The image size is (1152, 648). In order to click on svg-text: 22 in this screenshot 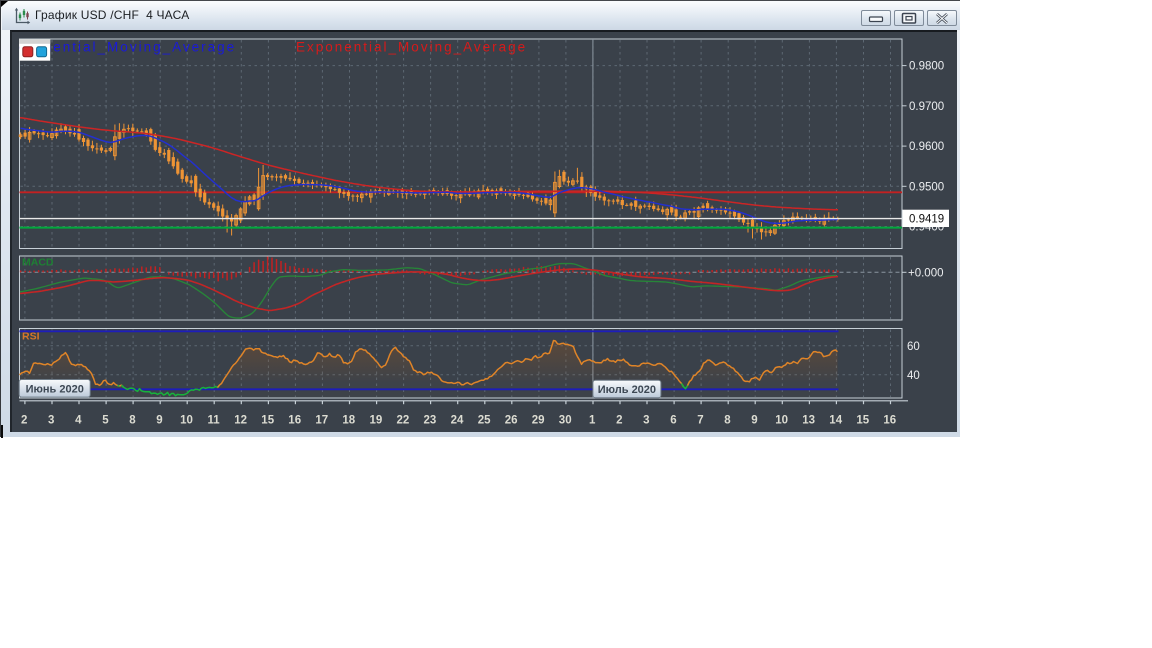, I will do `click(403, 421)`.